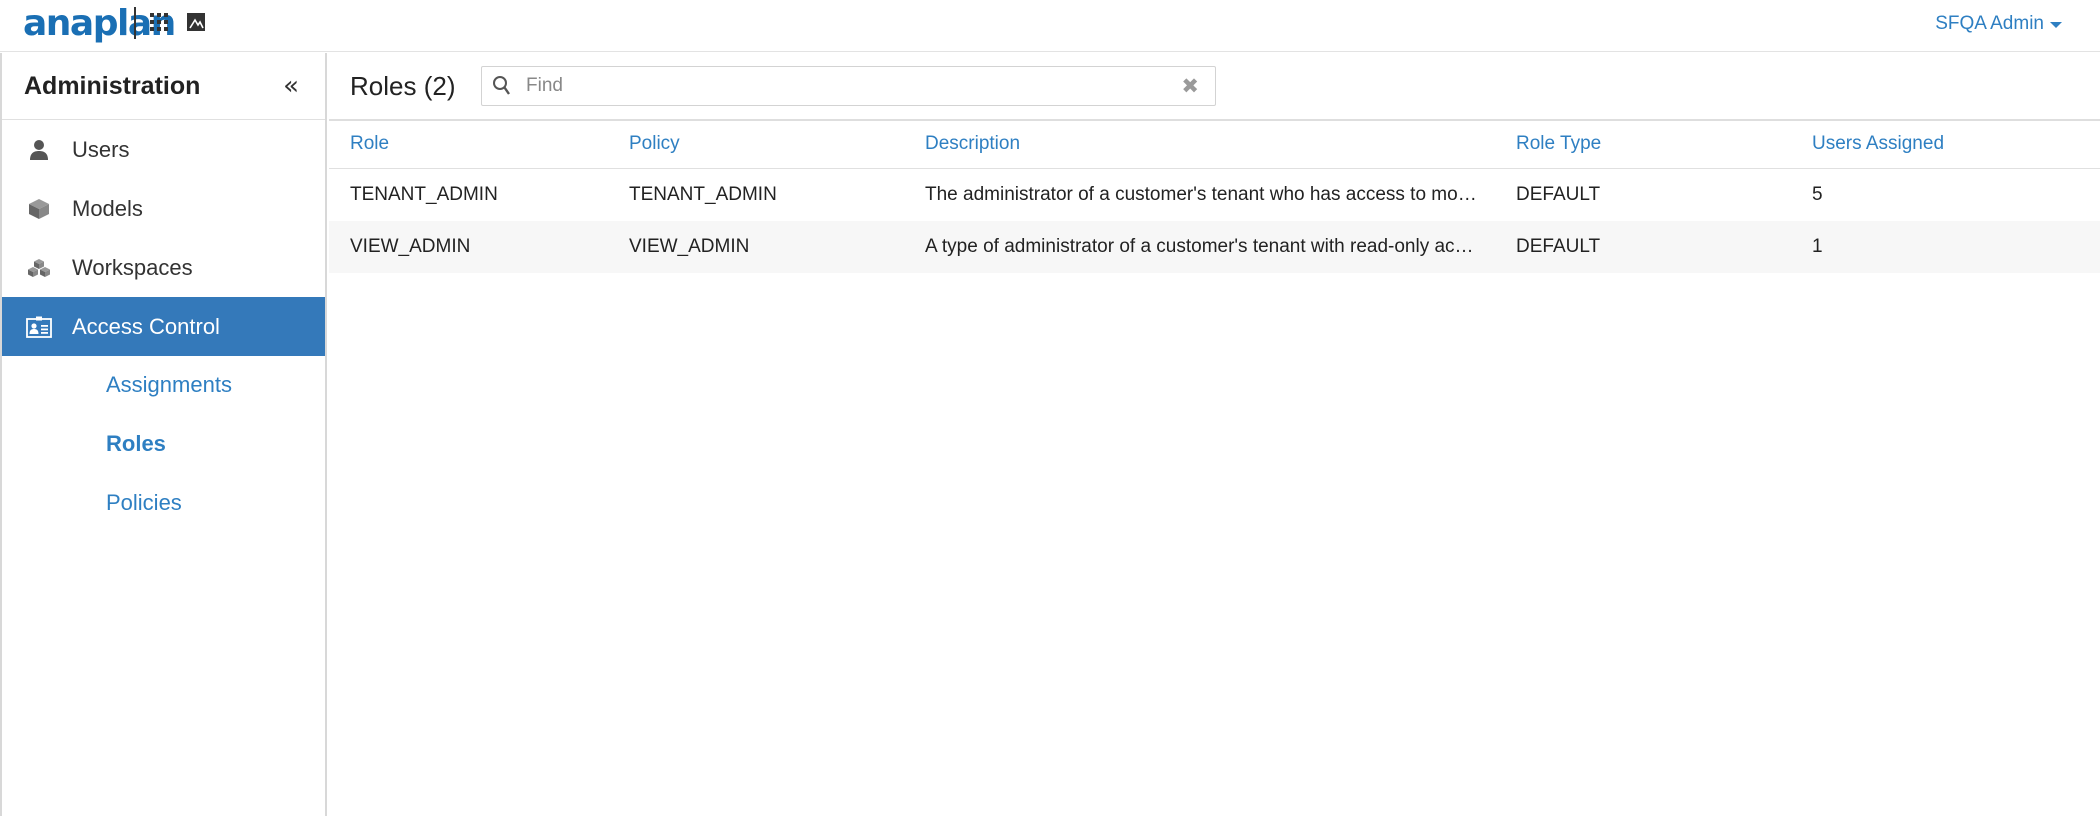 This screenshot has width=2100, height=816. Describe the element at coordinates (136, 443) in the screenshot. I see `sidebar-subitem-label: Roles` at that location.